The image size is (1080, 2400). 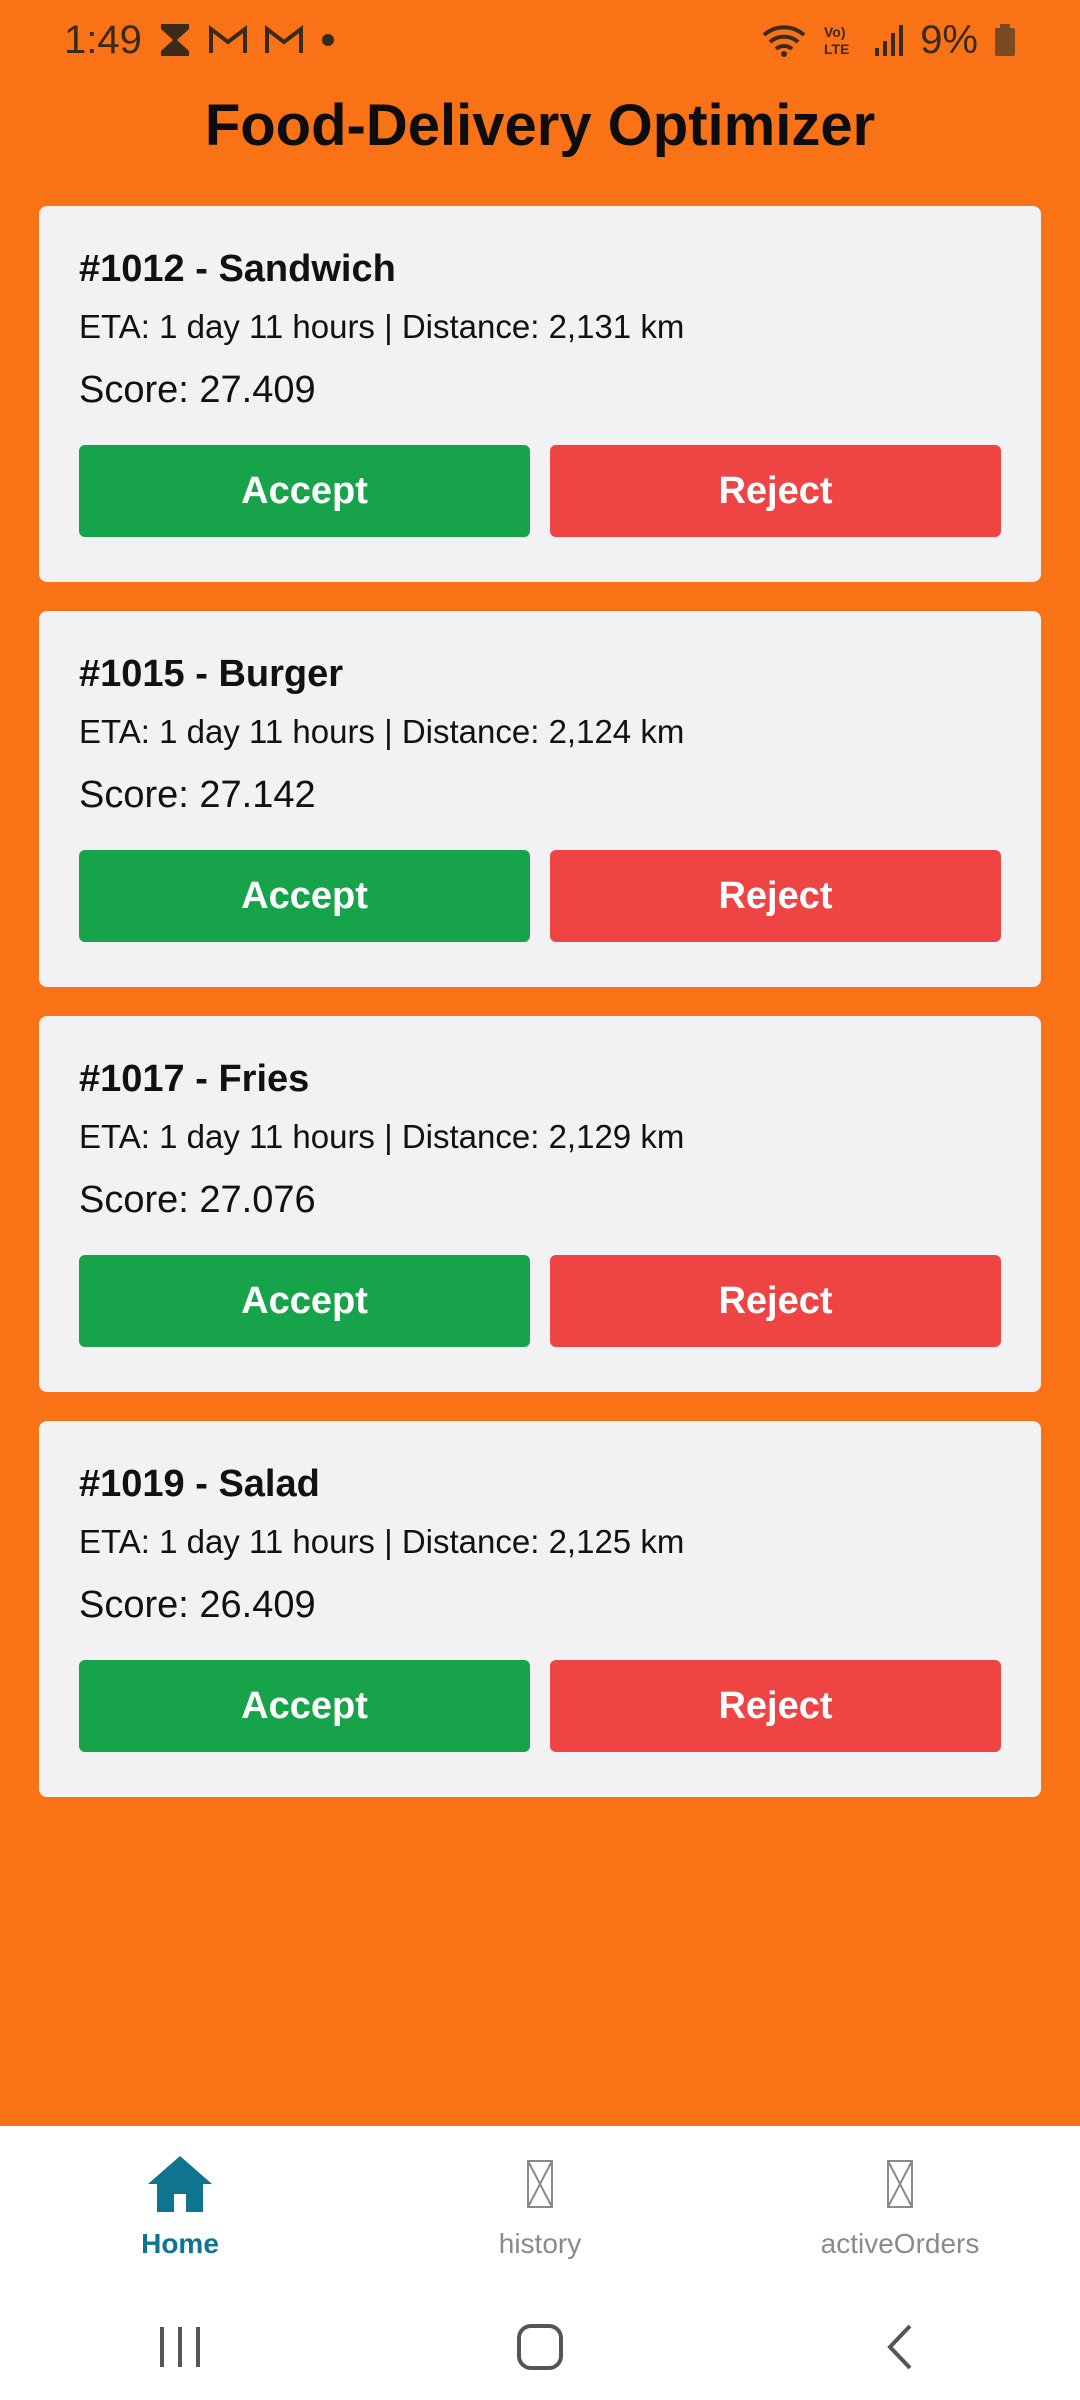 I want to click on home-button-icon, so click(x=540, y=2347).